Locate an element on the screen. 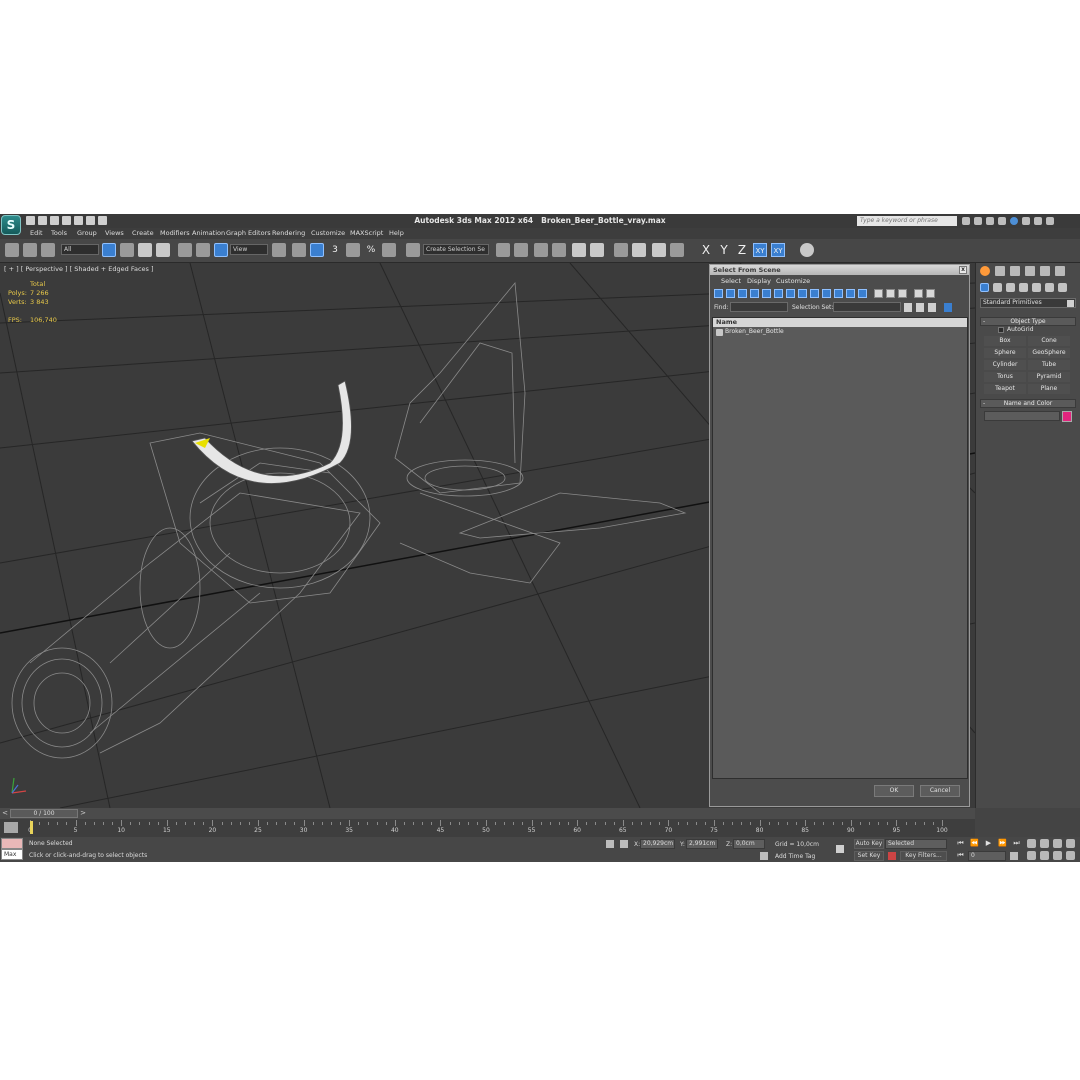  maximize-viewport-icon is located at coordinates (1070, 855).